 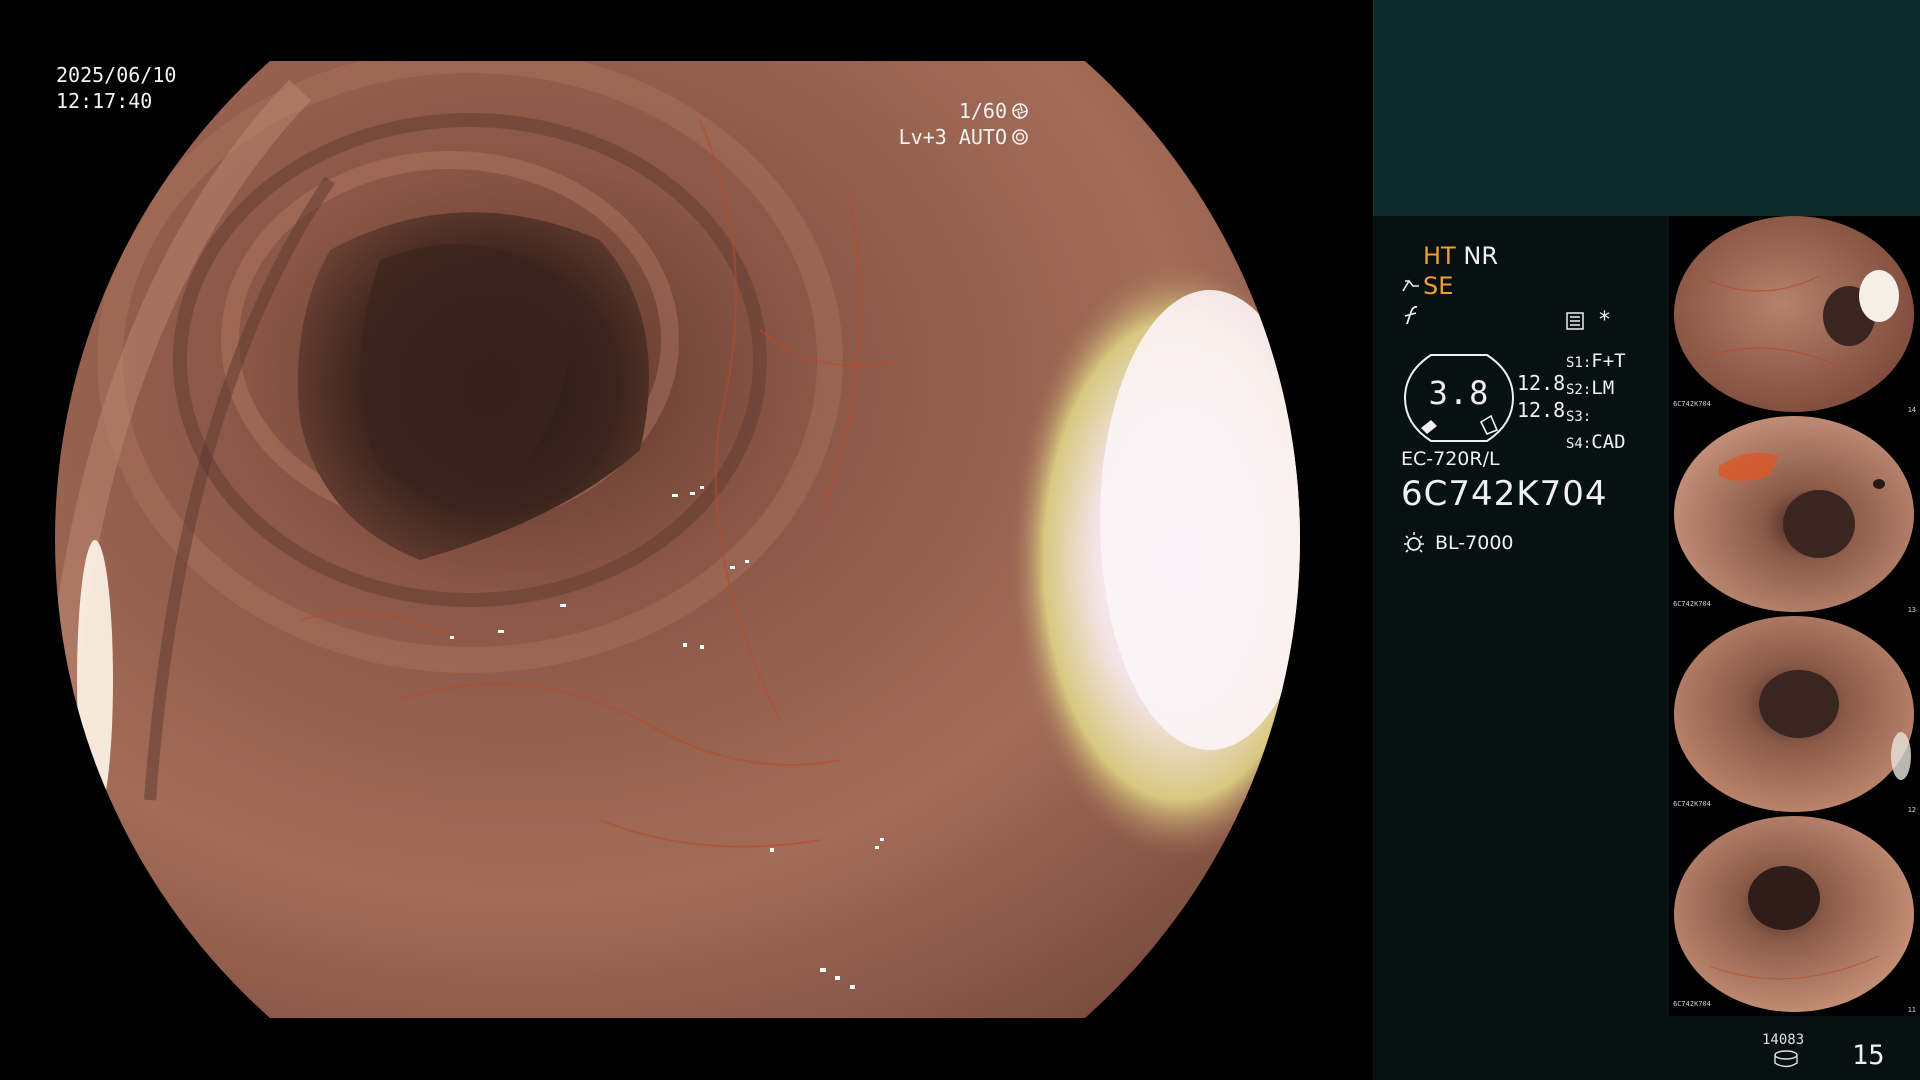 I want to click on scope-model: EC-720R/L, so click(x=1450, y=459).